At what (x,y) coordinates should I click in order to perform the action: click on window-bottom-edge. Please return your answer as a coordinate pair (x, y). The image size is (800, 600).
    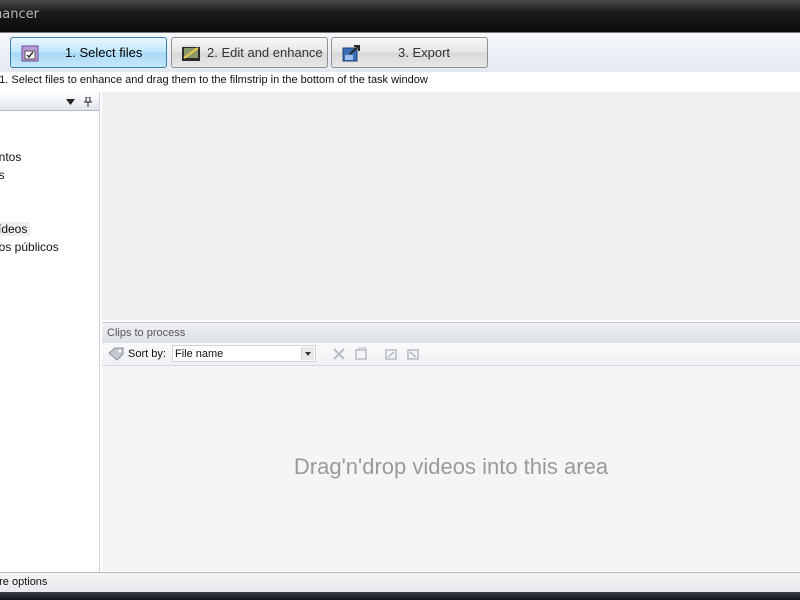
    Looking at the image, I should click on (400, 596).